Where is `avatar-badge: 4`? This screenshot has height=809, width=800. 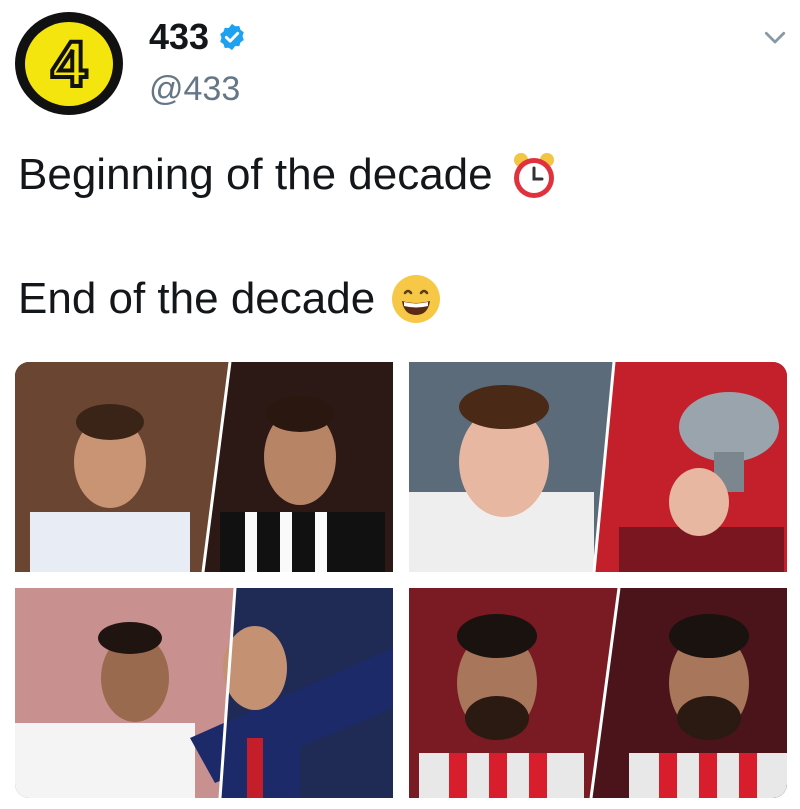
avatar-badge: 4 is located at coordinates (69, 63).